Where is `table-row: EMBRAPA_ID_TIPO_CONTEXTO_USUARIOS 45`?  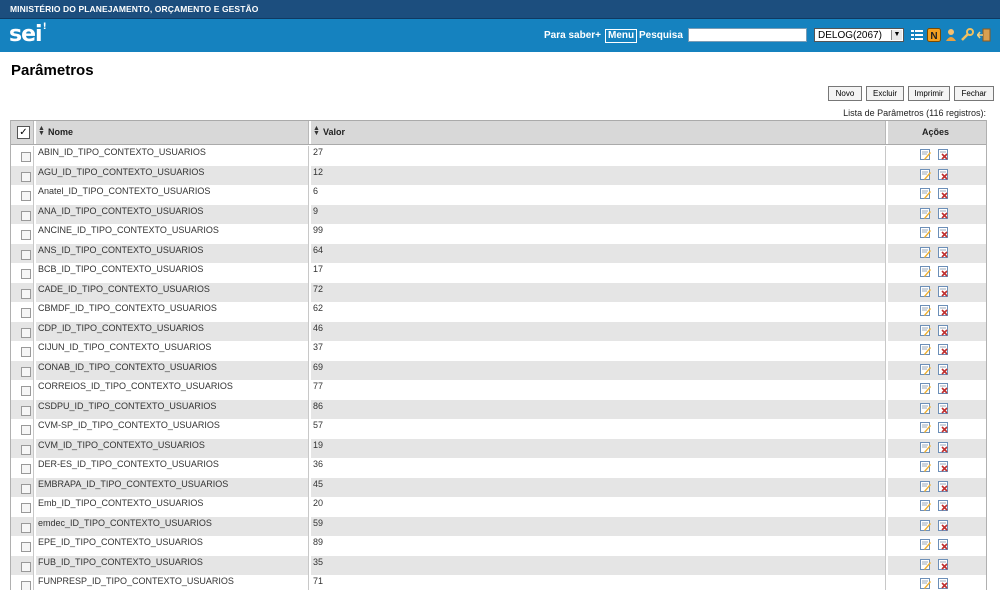 table-row: EMBRAPA_ID_TIPO_CONTEXTO_USUARIOS 45 is located at coordinates (498, 487).